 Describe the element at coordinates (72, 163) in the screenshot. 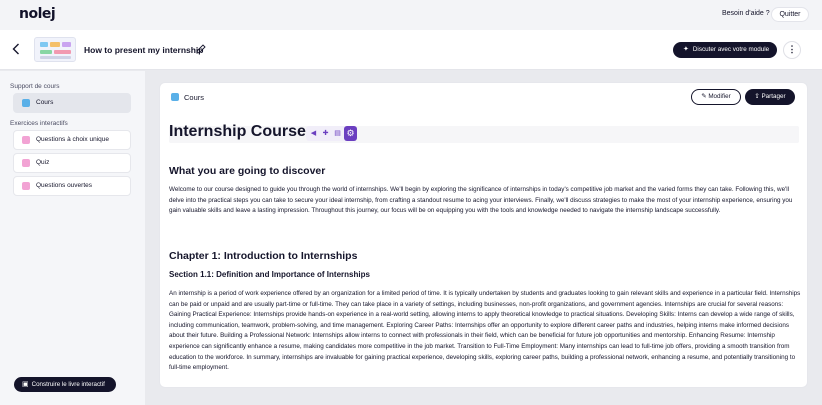

I see `sidebar-item-quiz: Quiz` at that location.